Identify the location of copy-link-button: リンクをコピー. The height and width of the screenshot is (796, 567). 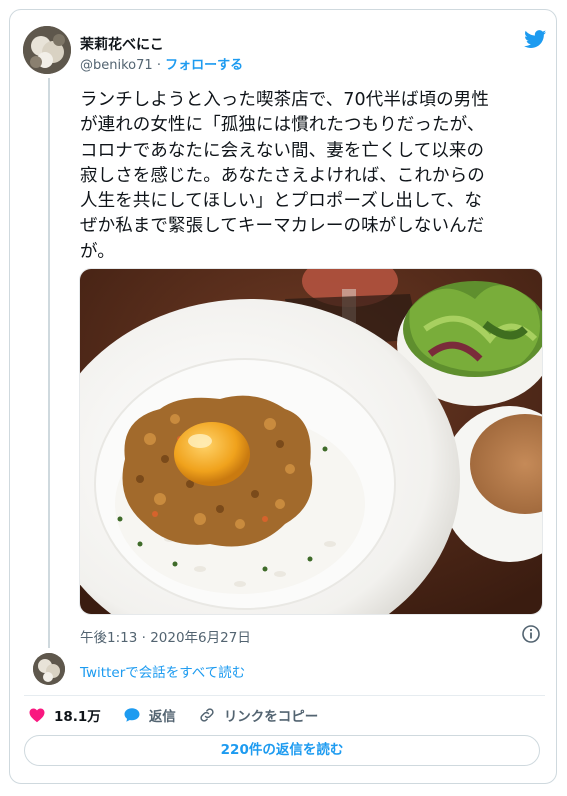
(258, 715).